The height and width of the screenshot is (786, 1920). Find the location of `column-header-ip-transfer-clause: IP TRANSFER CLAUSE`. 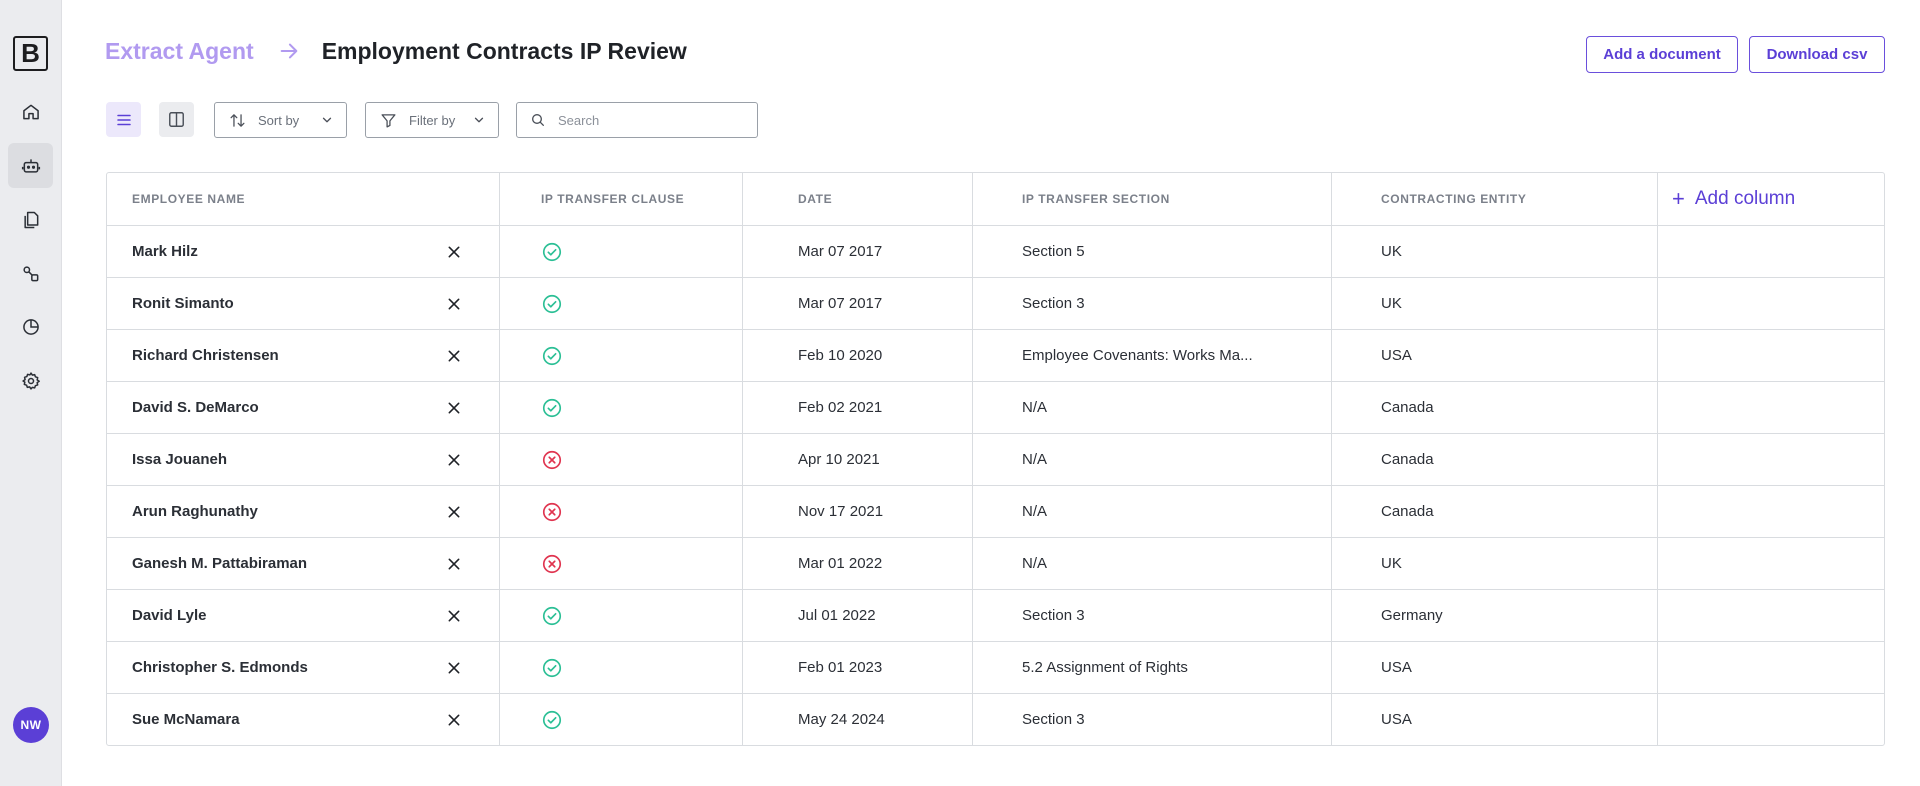

column-header-ip-transfer-clause: IP TRANSFER CLAUSE is located at coordinates (621, 199).